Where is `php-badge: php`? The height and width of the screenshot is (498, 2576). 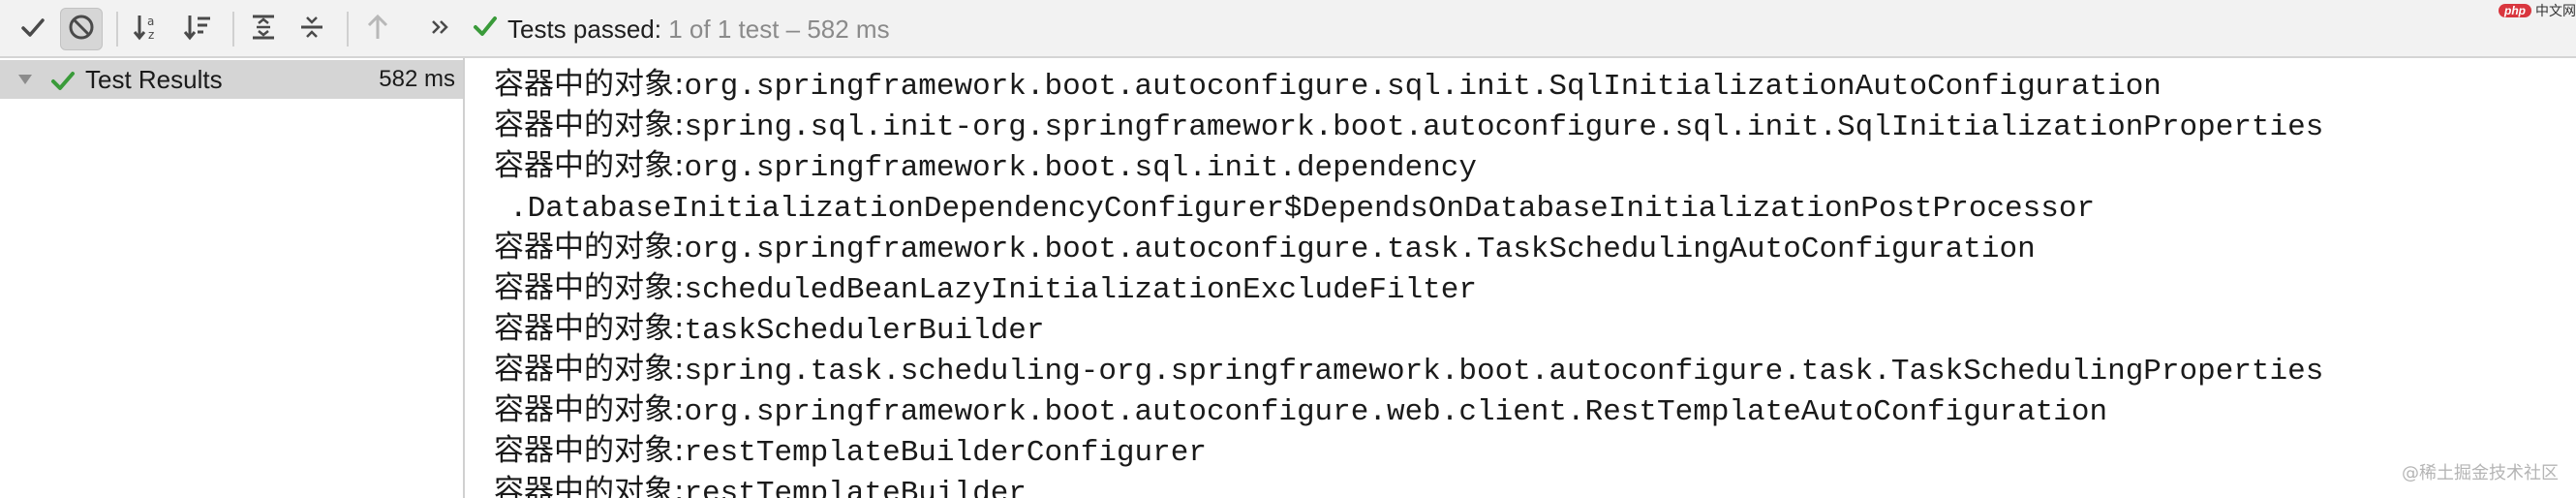 php-badge: php is located at coordinates (2515, 10).